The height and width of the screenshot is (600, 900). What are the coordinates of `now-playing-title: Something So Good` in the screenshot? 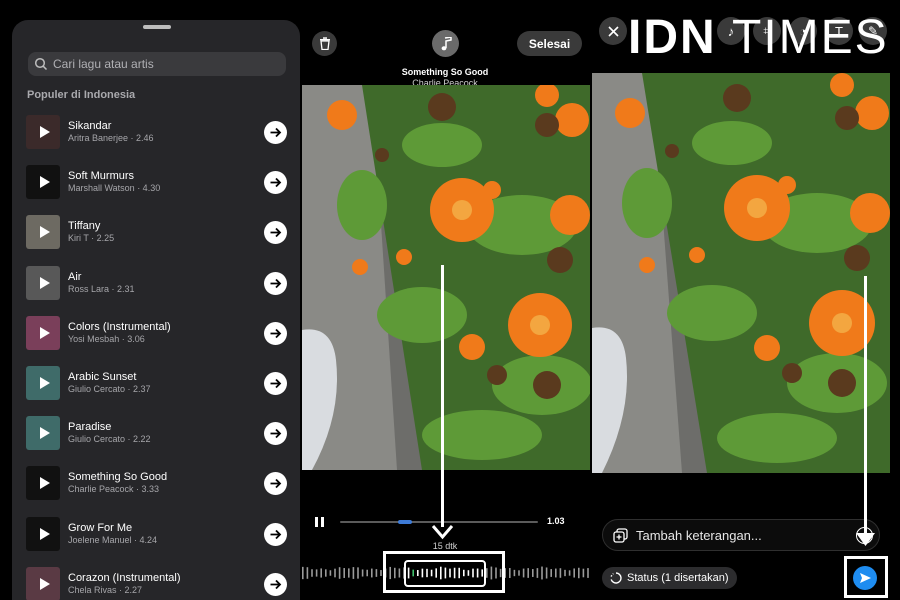 It's located at (445, 72).